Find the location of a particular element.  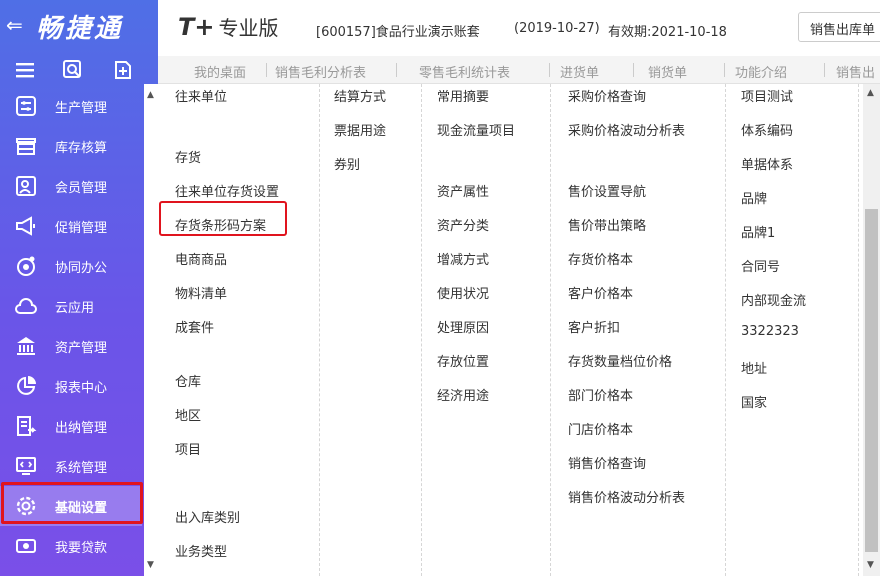

settings-link-col4-10: 销售价格查询 is located at coordinates (607, 462).